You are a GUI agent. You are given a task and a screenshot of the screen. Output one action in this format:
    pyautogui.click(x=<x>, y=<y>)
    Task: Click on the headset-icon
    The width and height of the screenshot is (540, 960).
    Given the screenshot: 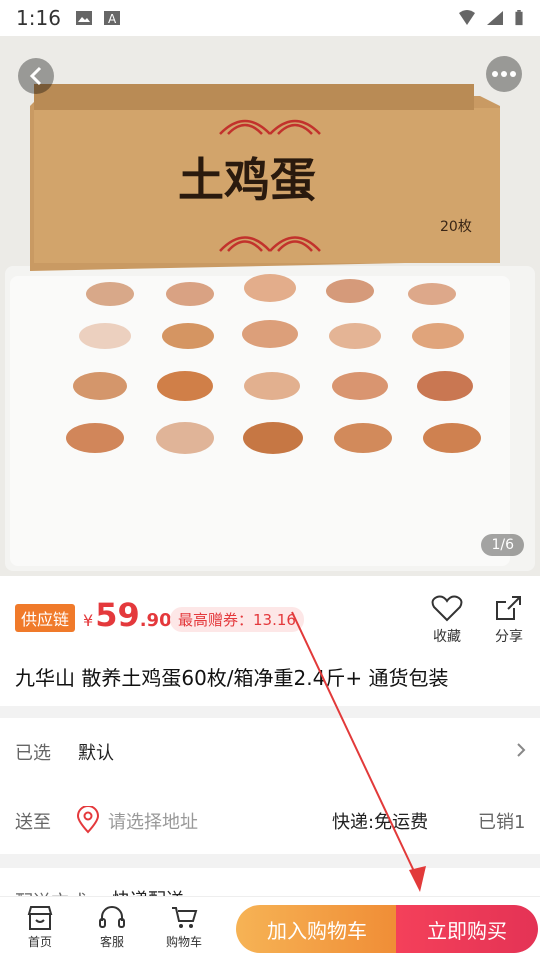 What is the action you would take?
    pyautogui.click(x=112, y=917)
    